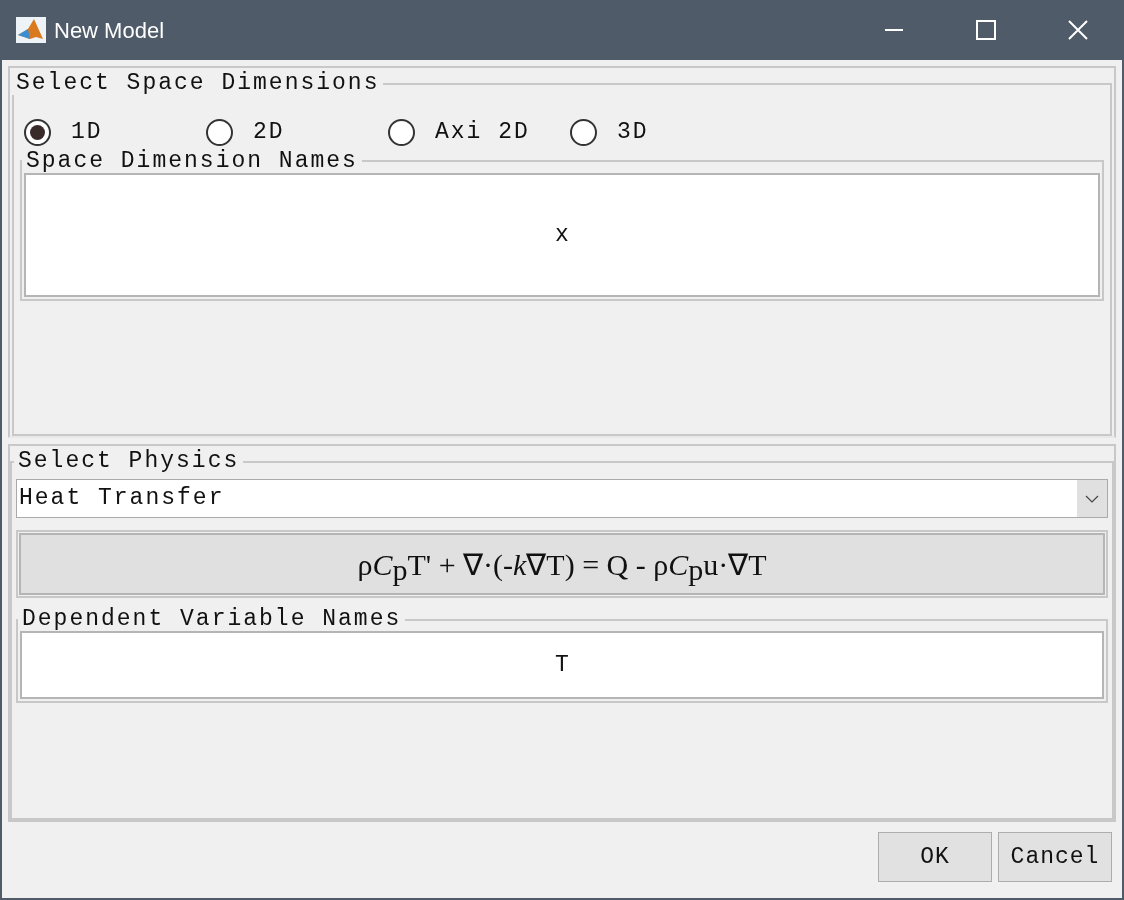 The width and height of the screenshot is (1124, 900). Describe the element at coordinates (479, 132) in the screenshot. I see `radio-option: Axi 2D` at that location.